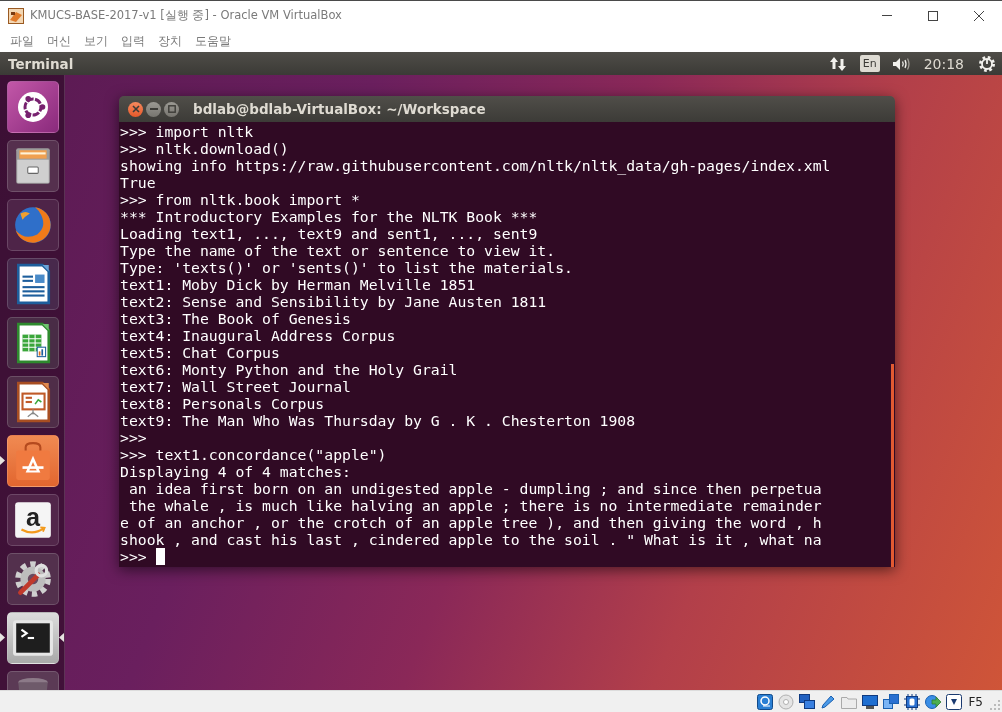 Image resolution: width=1002 pixels, height=712 pixels. What do you see at coordinates (200, 352) in the screenshot?
I see `terminal-line: text5: Chat Corpus` at bounding box center [200, 352].